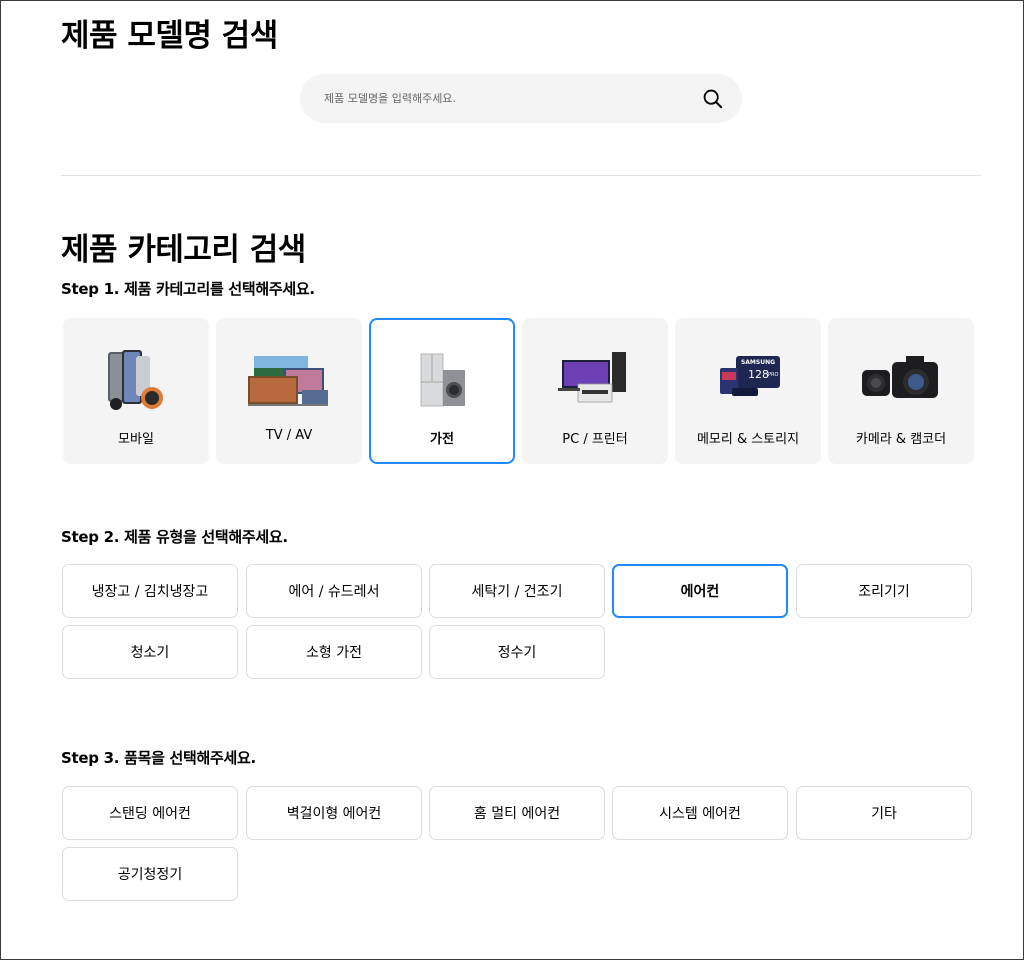  Describe the element at coordinates (517, 591) in the screenshot. I see `type-option-washer-dryer: 세탁기 / 건조기` at that location.